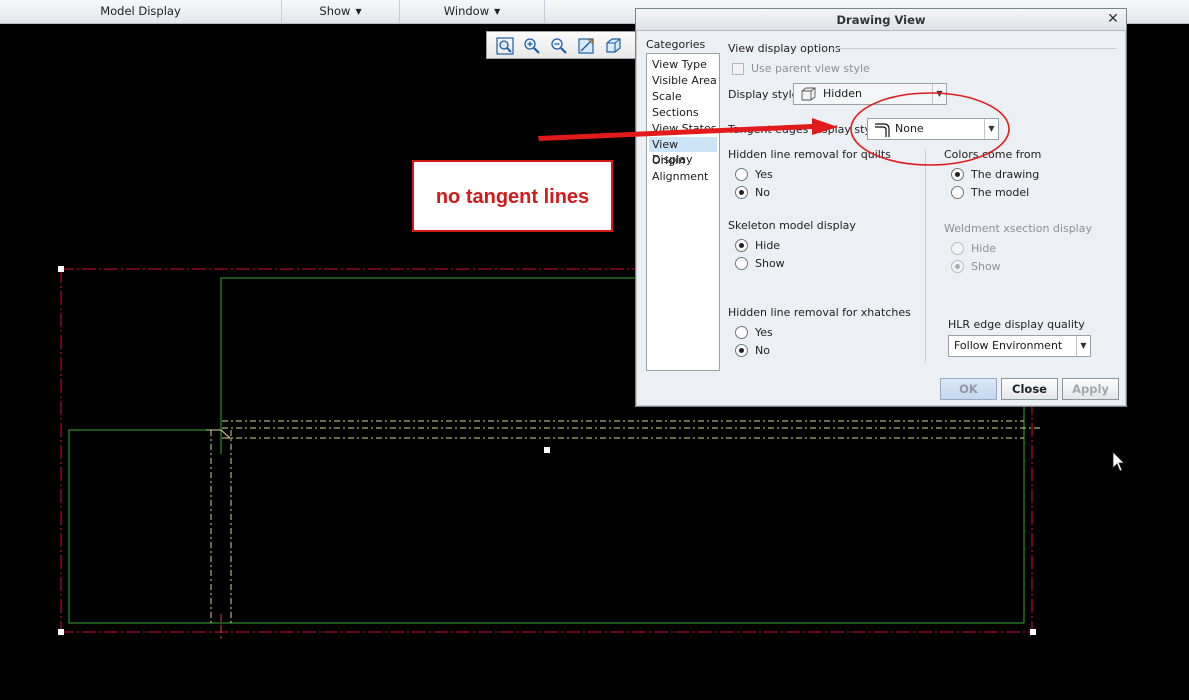  I want to click on hlr-quilts-yes-label: Yes, so click(764, 174).